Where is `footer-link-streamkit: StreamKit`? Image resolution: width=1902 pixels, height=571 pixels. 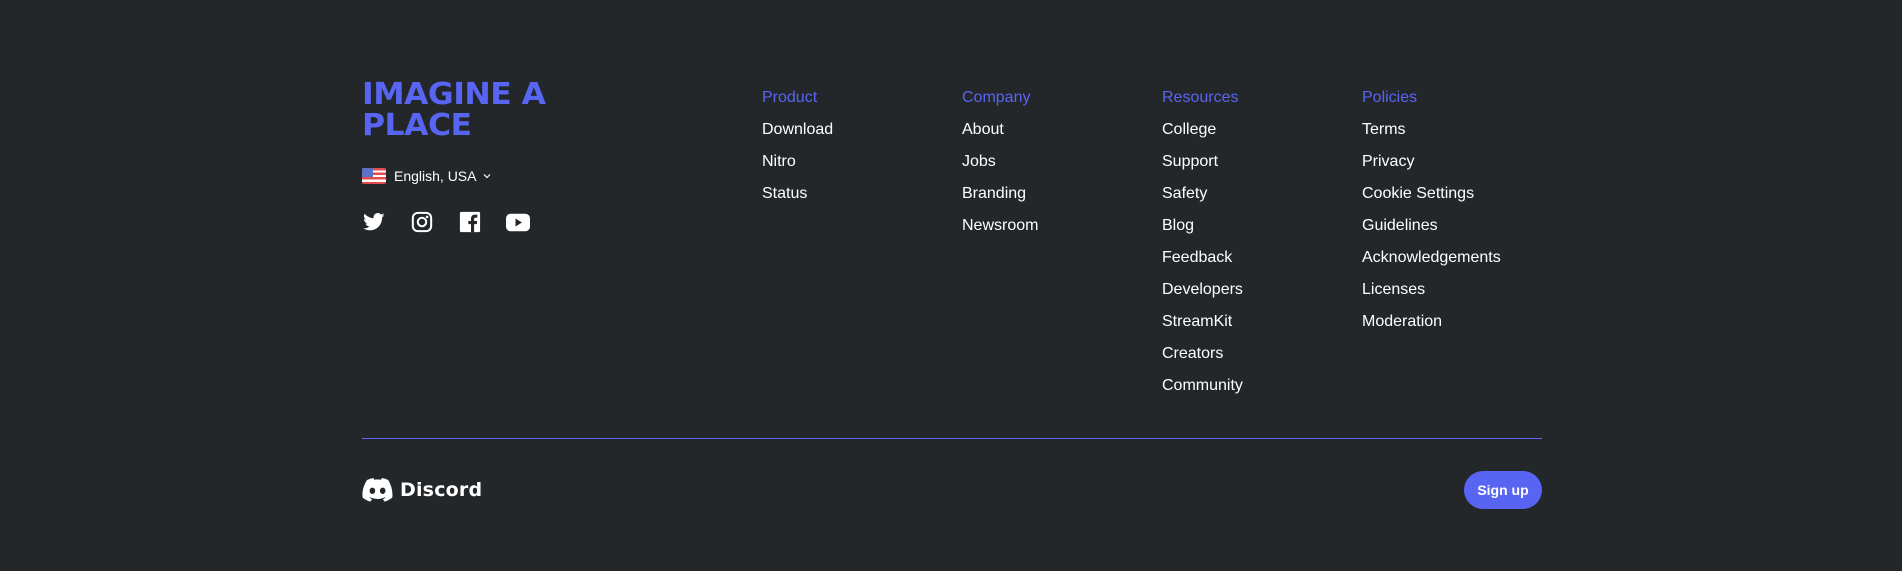
footer-link-streamkit: StreamKit is located at coordinates (1202, 322).